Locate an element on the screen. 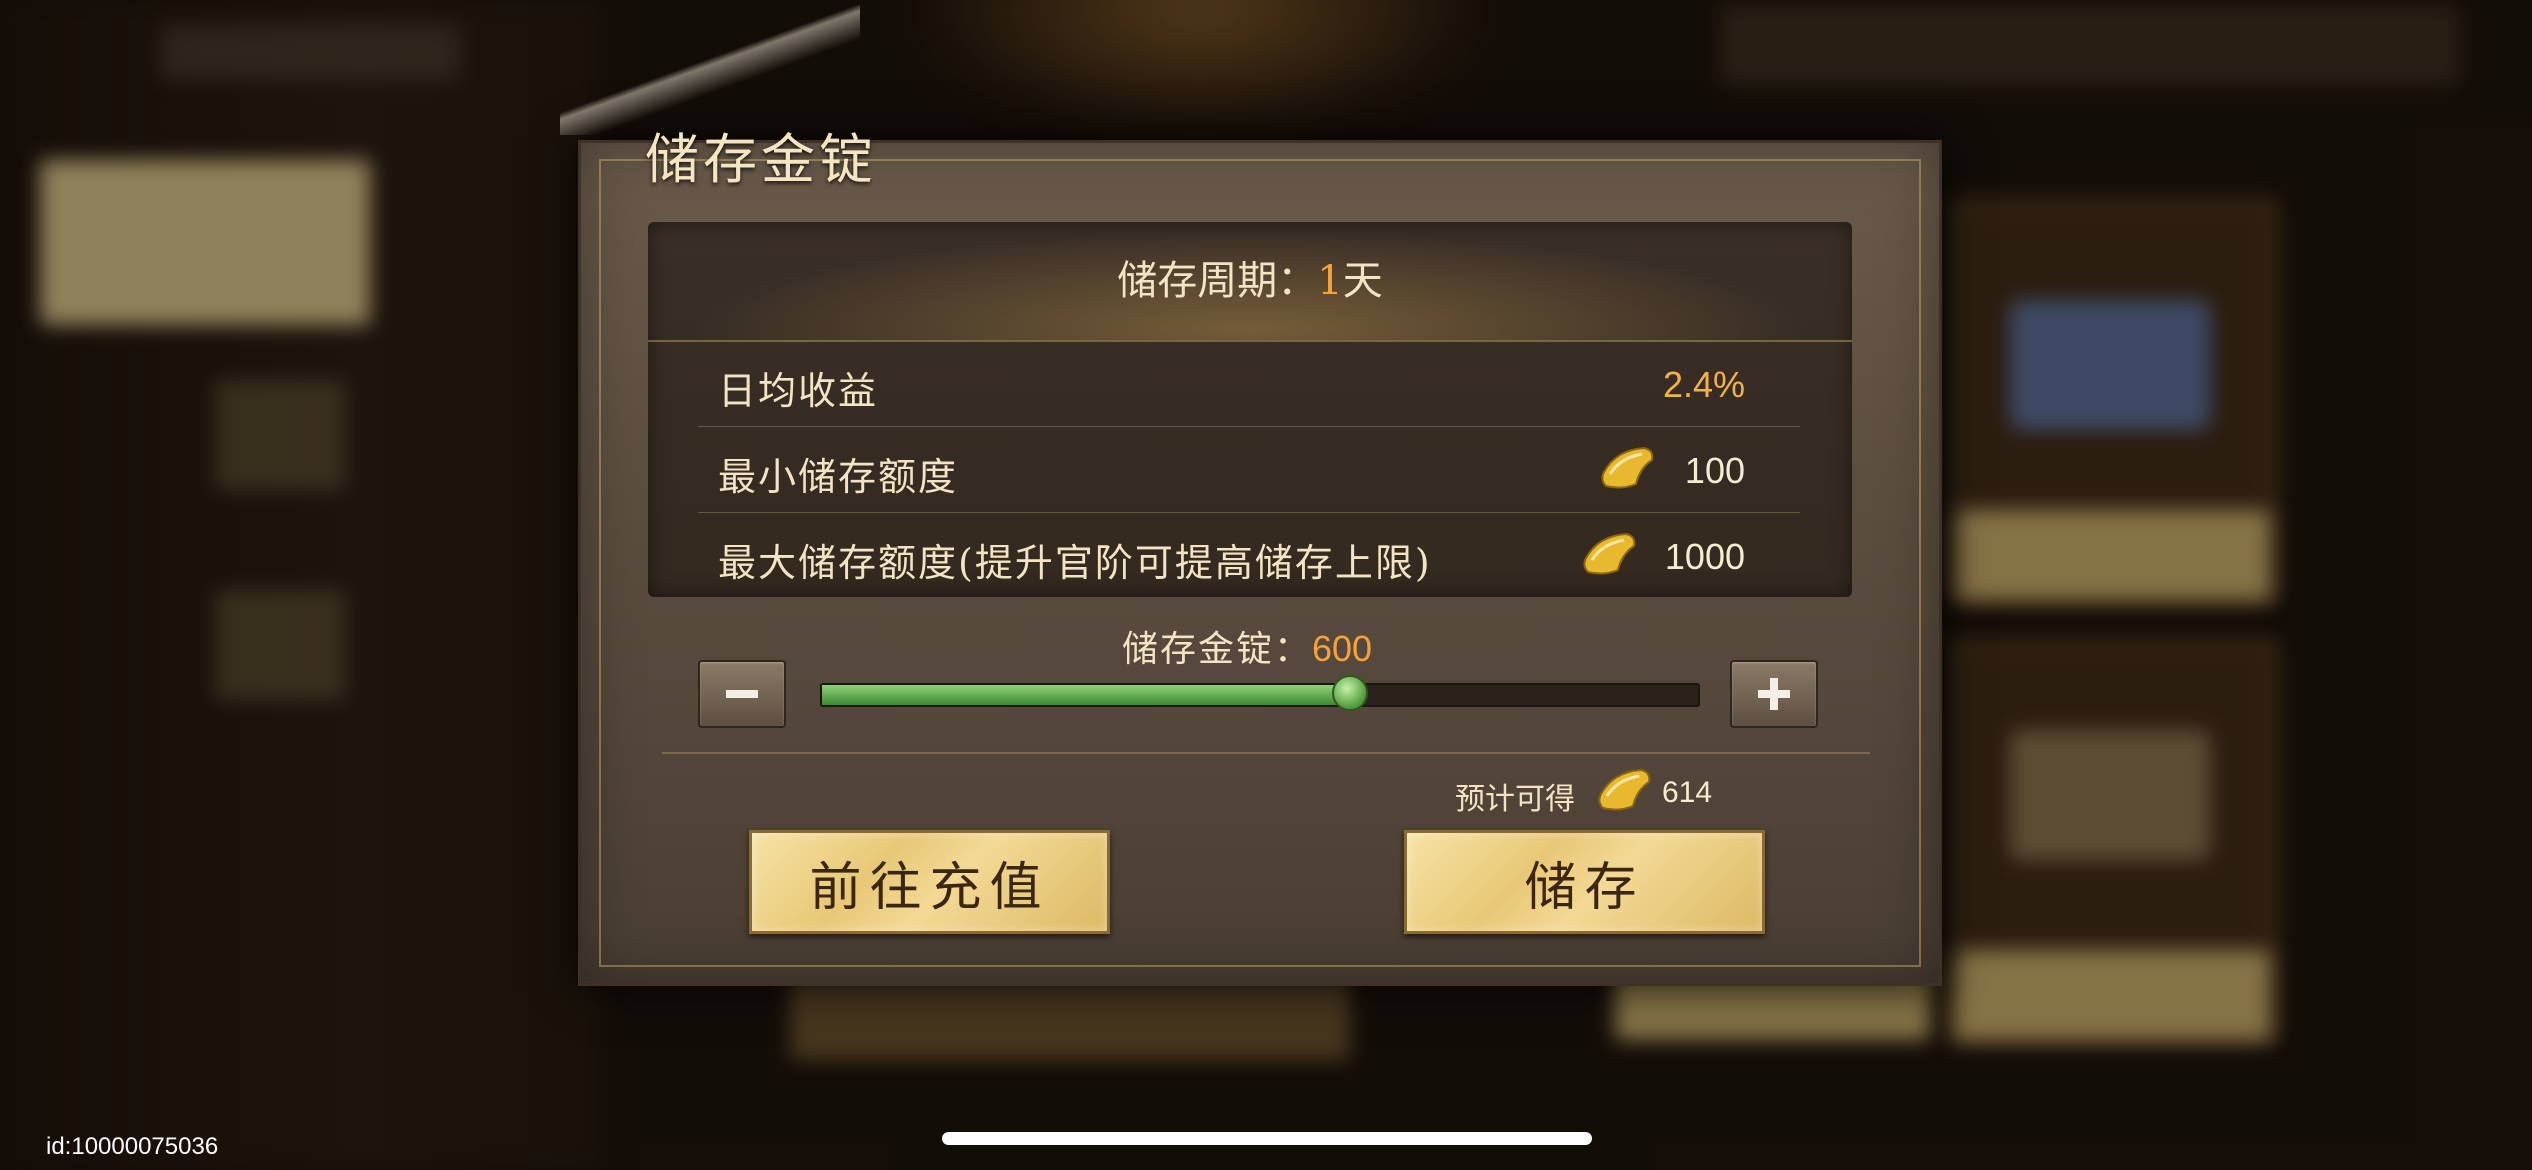 Image resolution: width=2532 pixels, height=1170 pixels. row-label: 日均收益 is located at coordinates (798, 391).